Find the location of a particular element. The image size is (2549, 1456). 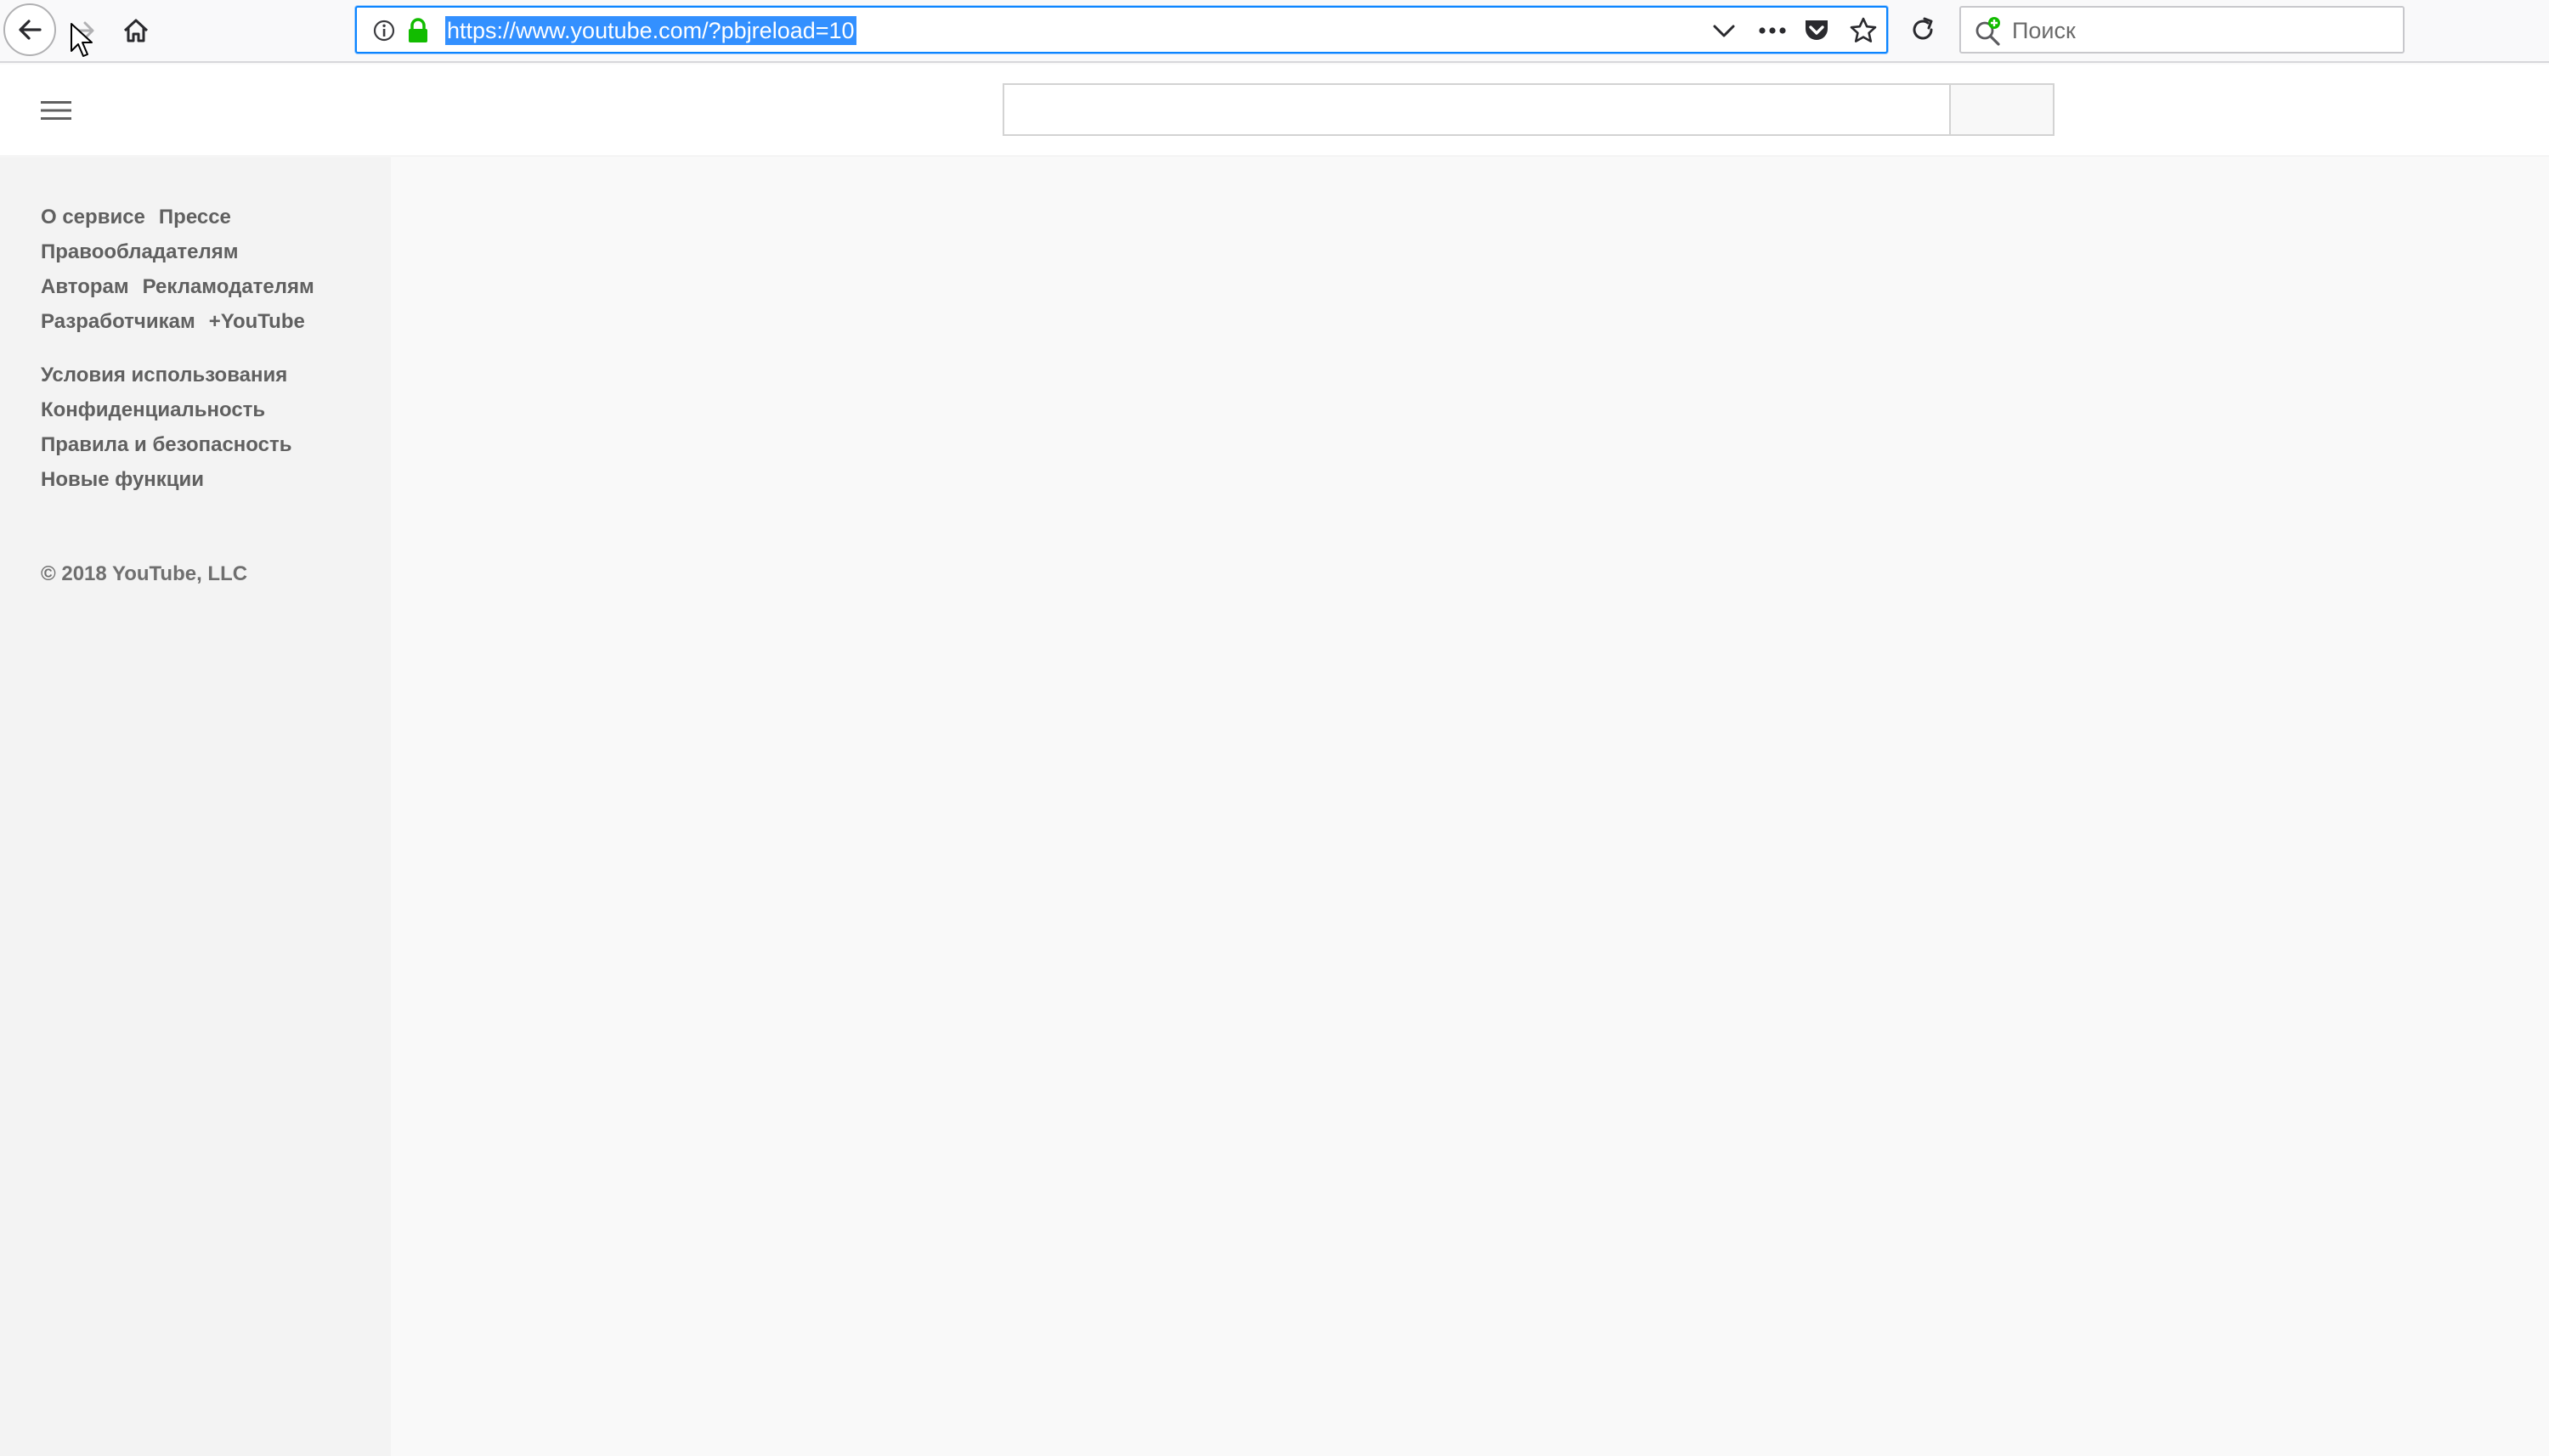

link-press: Прессе is located at coordinates (195, 218).